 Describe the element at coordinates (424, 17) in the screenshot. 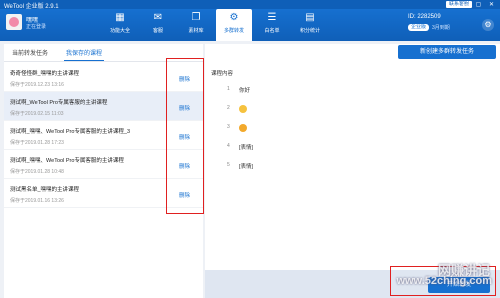

I see `account-id: ID: 2282509` at that location.